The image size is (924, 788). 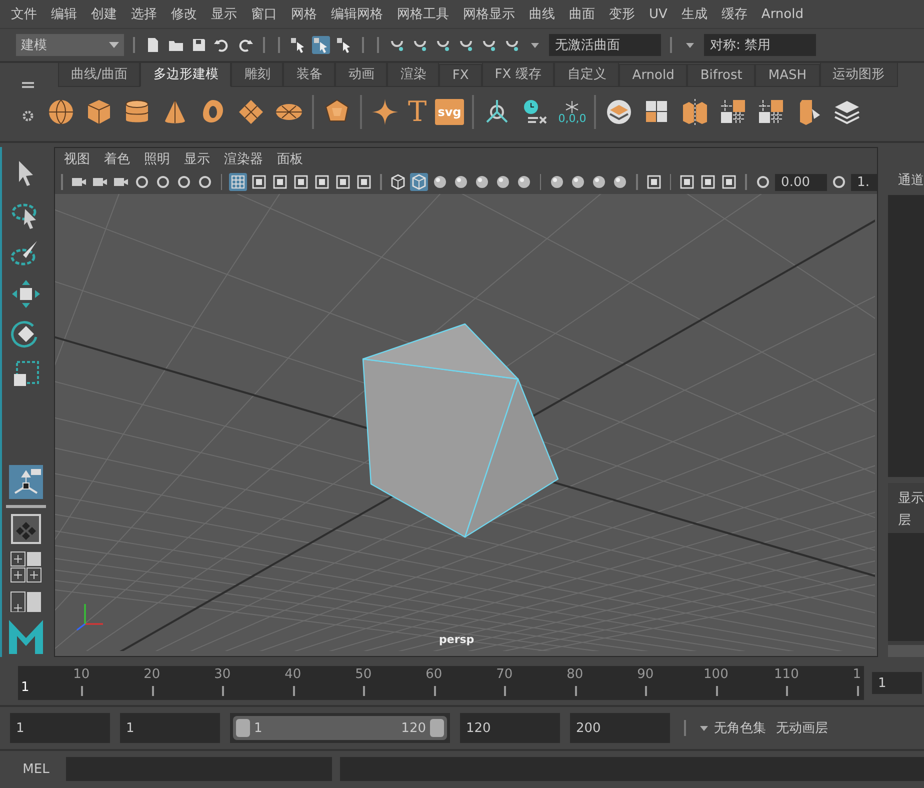 What do you see at coordinates (157, 159) in the screenshot?
I see `panel-menu-item: 照明` at bounding box center [157, 159].